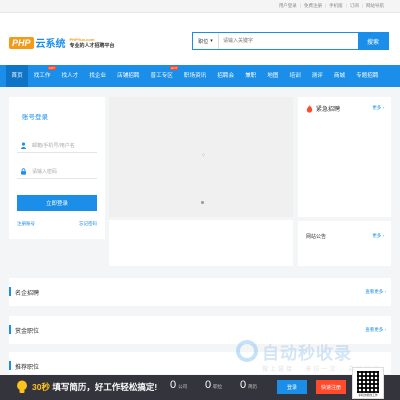 Image resolution: width=400 pixels, height=400 pixels. I want to click on nav-label: 普工专区, so click(161, 76).